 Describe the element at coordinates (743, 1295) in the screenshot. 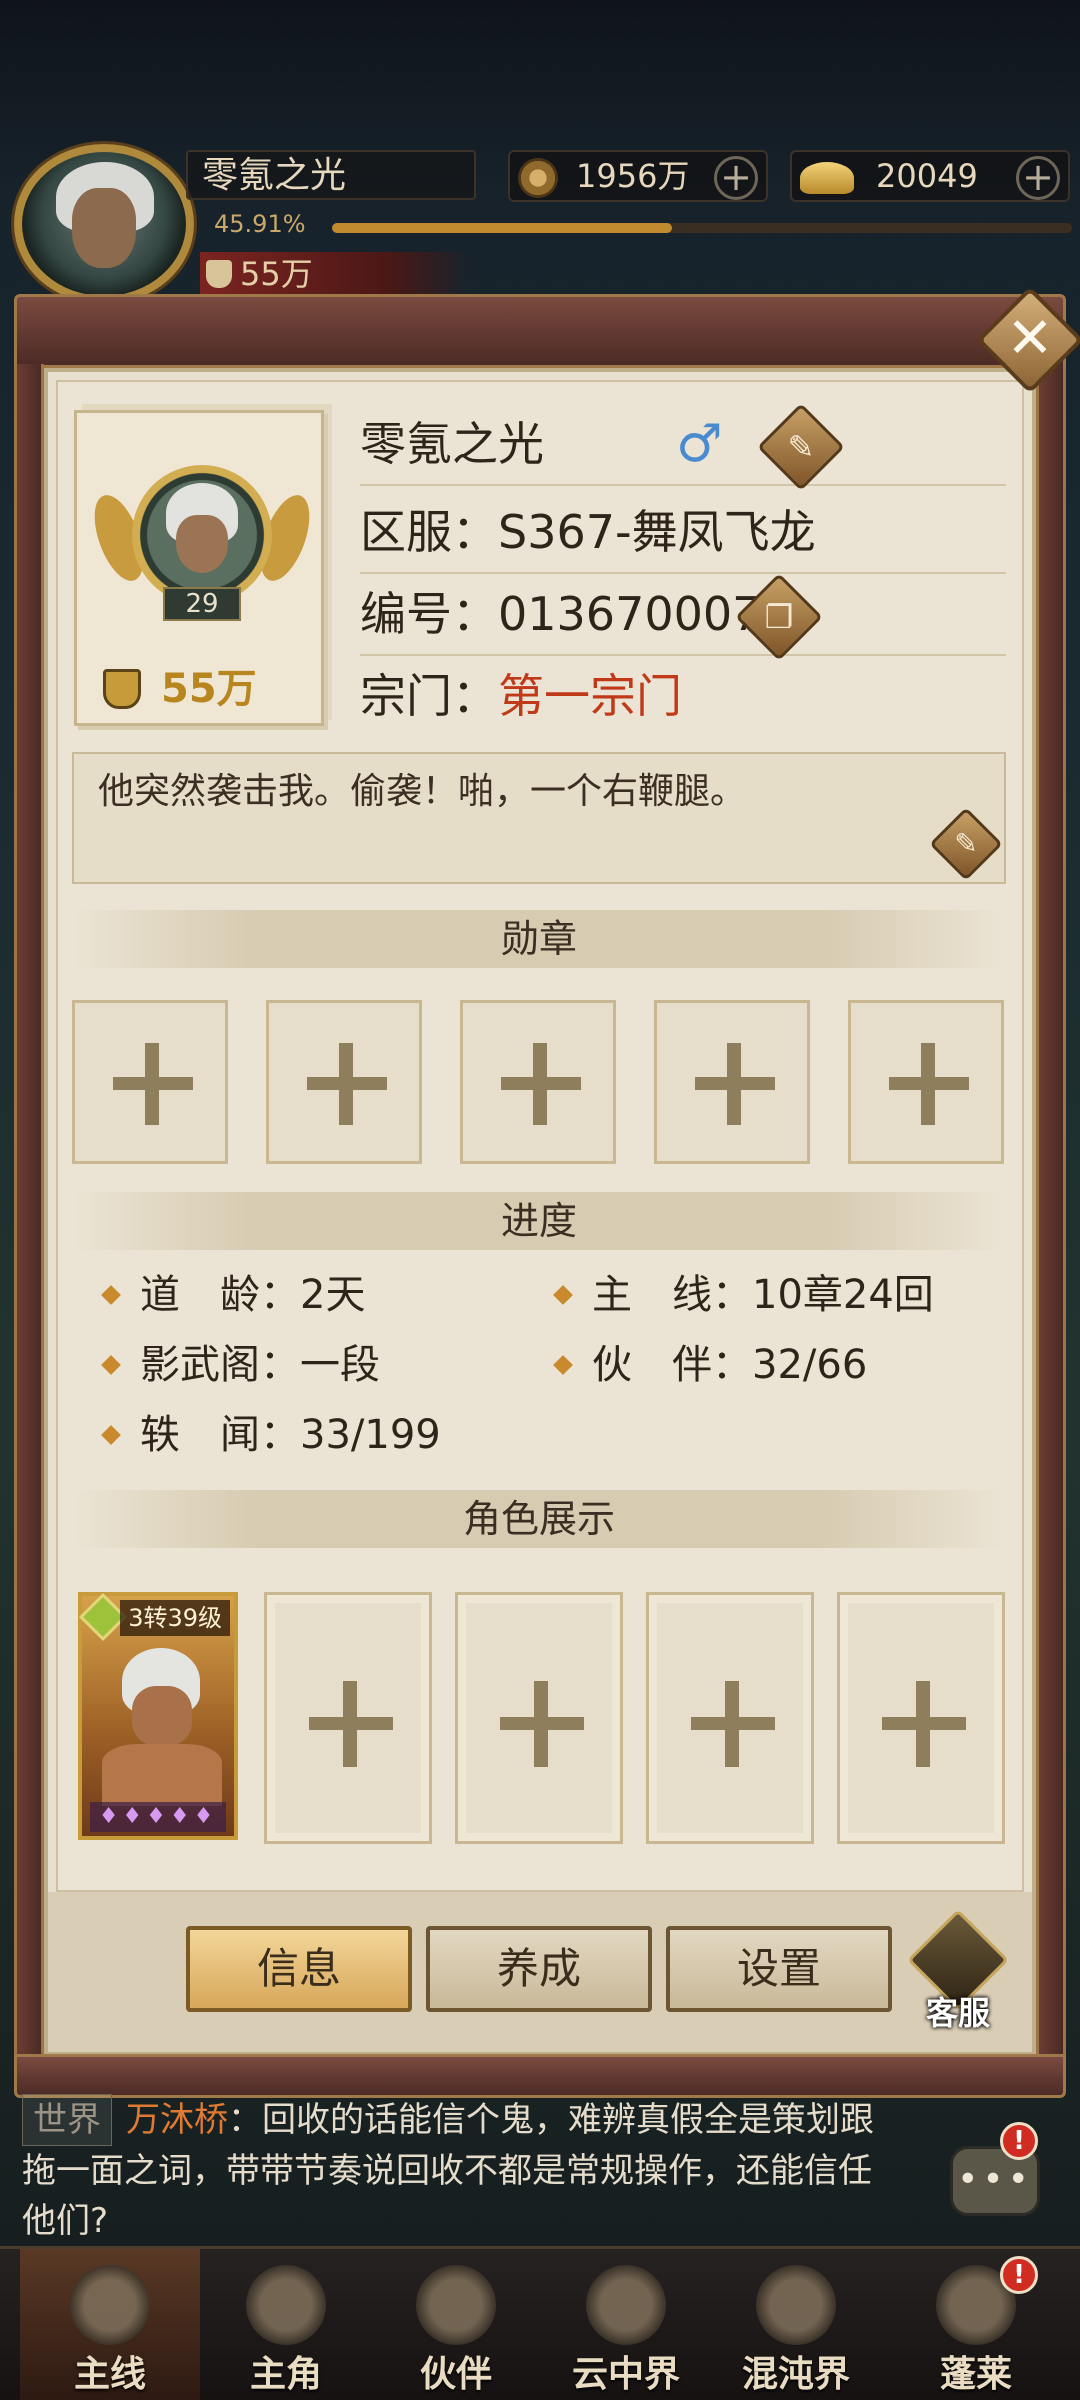

I see `progress-main-line: 主 线：10章24回` at that location.